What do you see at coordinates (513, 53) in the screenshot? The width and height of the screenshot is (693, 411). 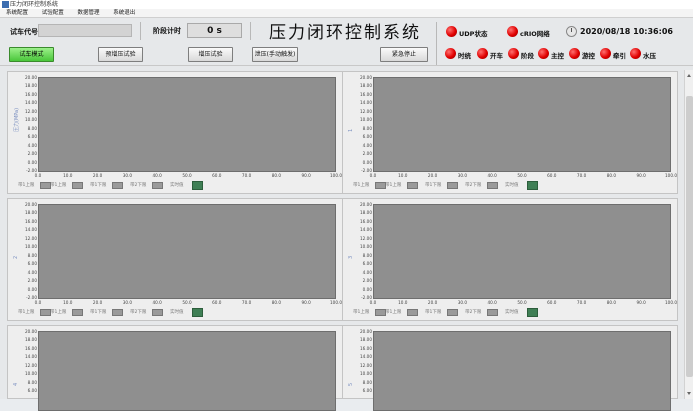 I see `led-phase` at bounding box center [513, 53].